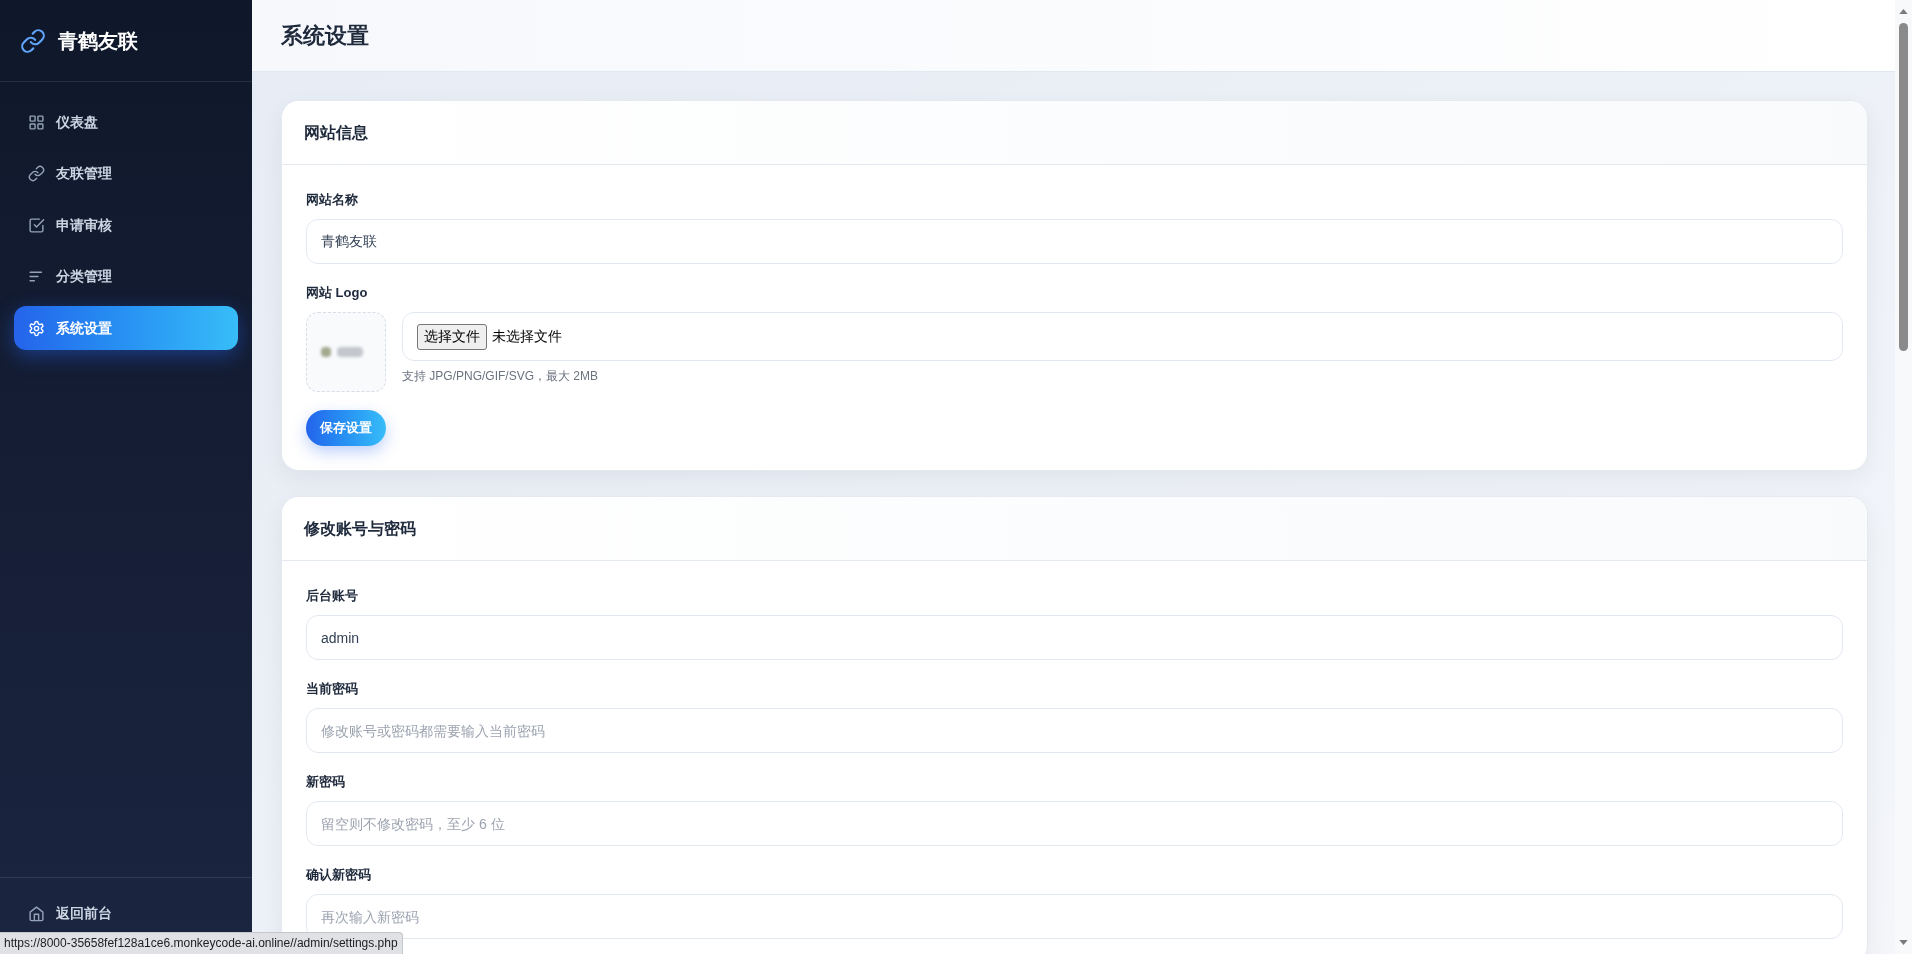 Image resolution: width=1912 pixels, height=954 pixels. What do you see at coordinates (201, 943) in the screenshot?
I see `status-url: https://8000-35658fef128a1ce6.monkeycode-ai.online//admin/settings.php` at bounding box center [201, 943].